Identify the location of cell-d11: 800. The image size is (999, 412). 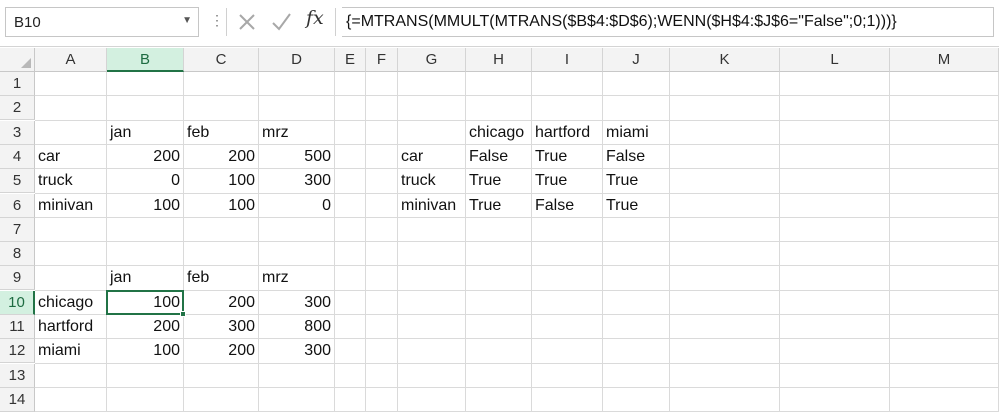
(297, 327).